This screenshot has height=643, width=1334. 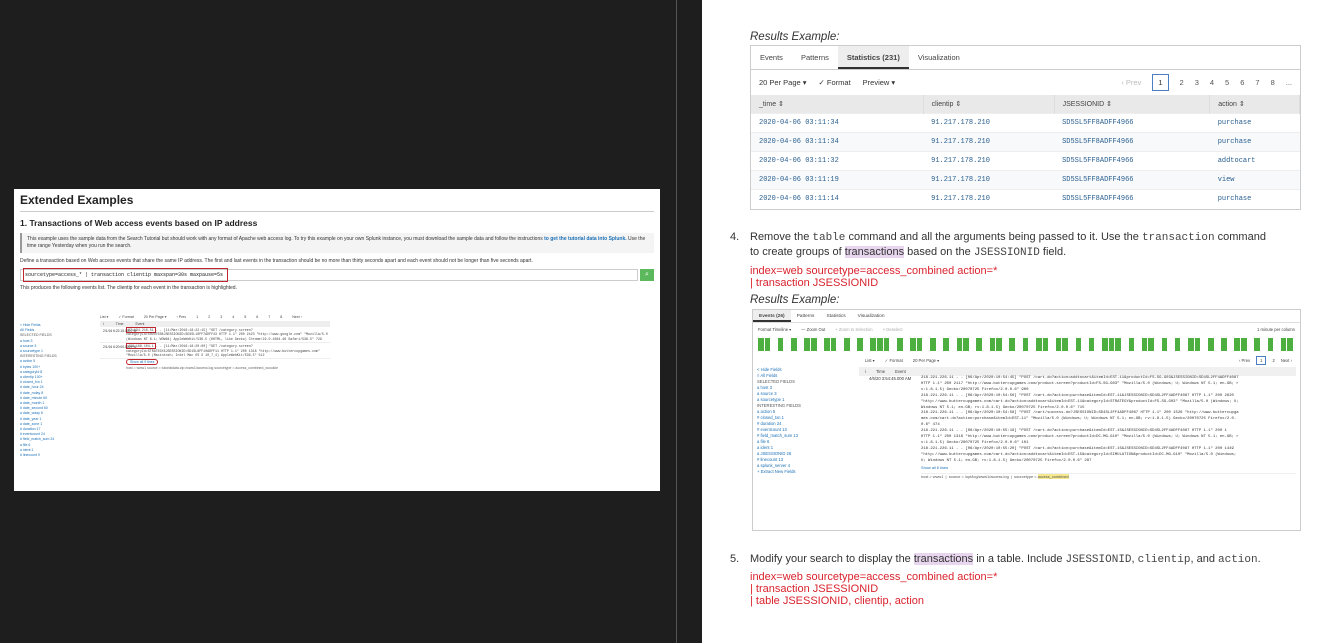 I want to click on events-toolbar-item: 5, so click(x=245, y=317).